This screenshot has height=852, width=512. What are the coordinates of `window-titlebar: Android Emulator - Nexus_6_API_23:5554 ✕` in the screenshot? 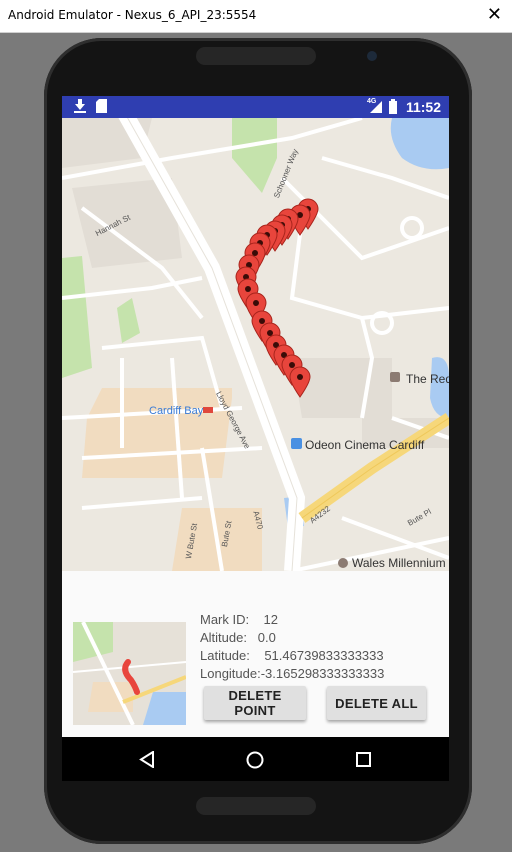 It's located at (256, 16).